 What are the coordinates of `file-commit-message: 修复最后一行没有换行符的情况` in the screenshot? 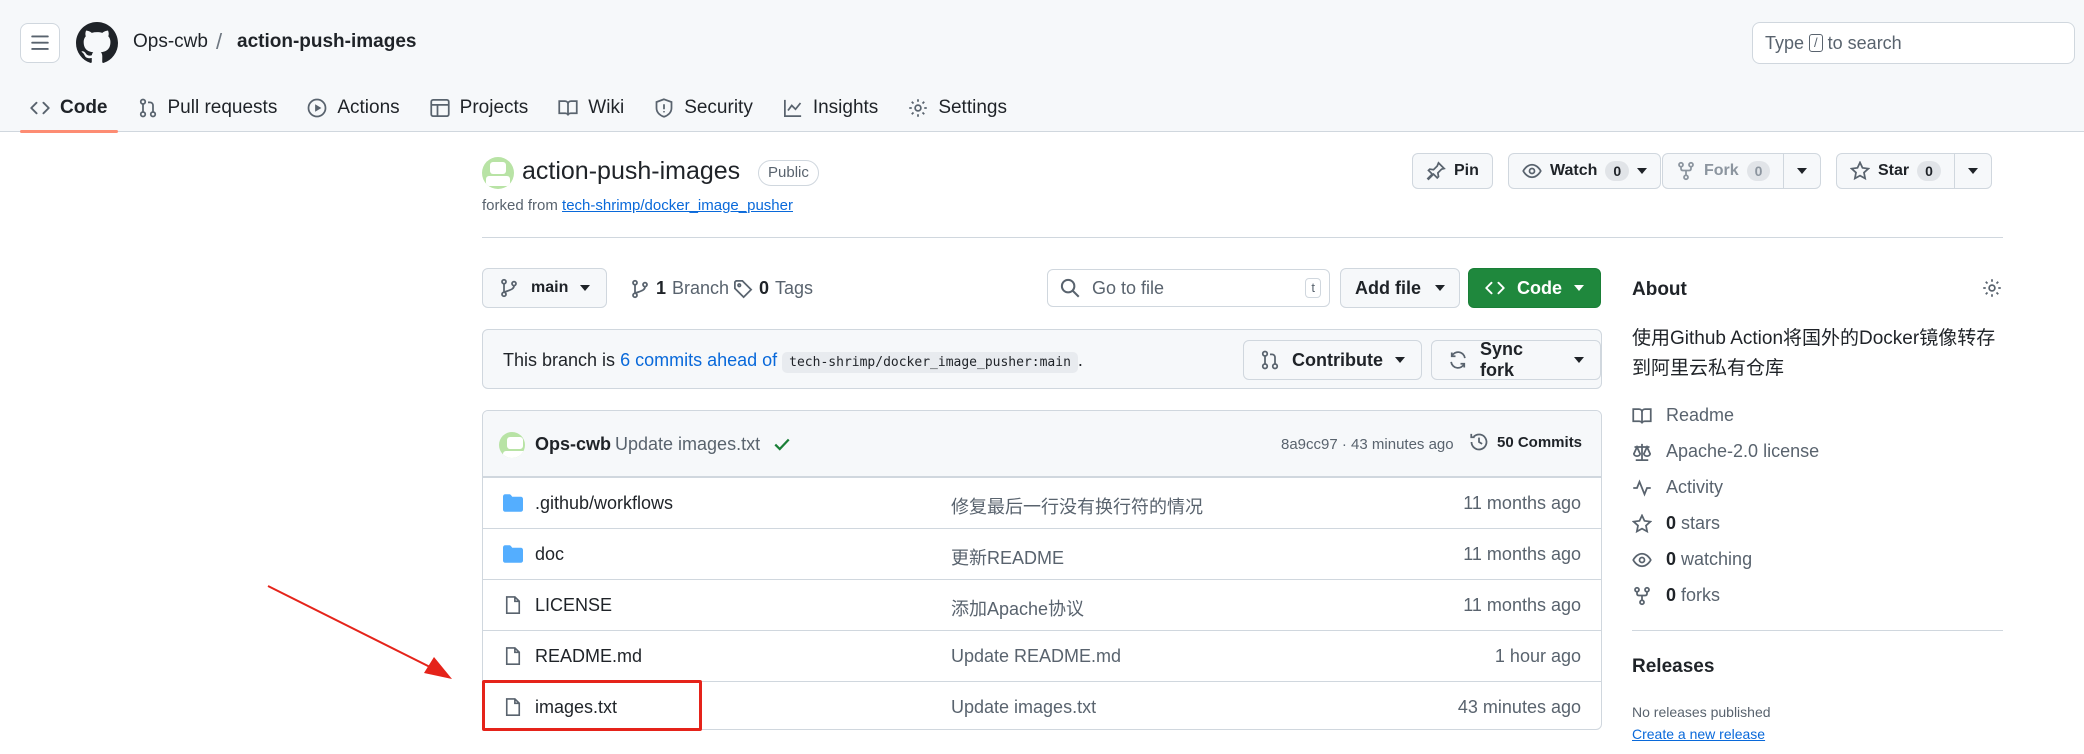 It's located at (1077, 506).